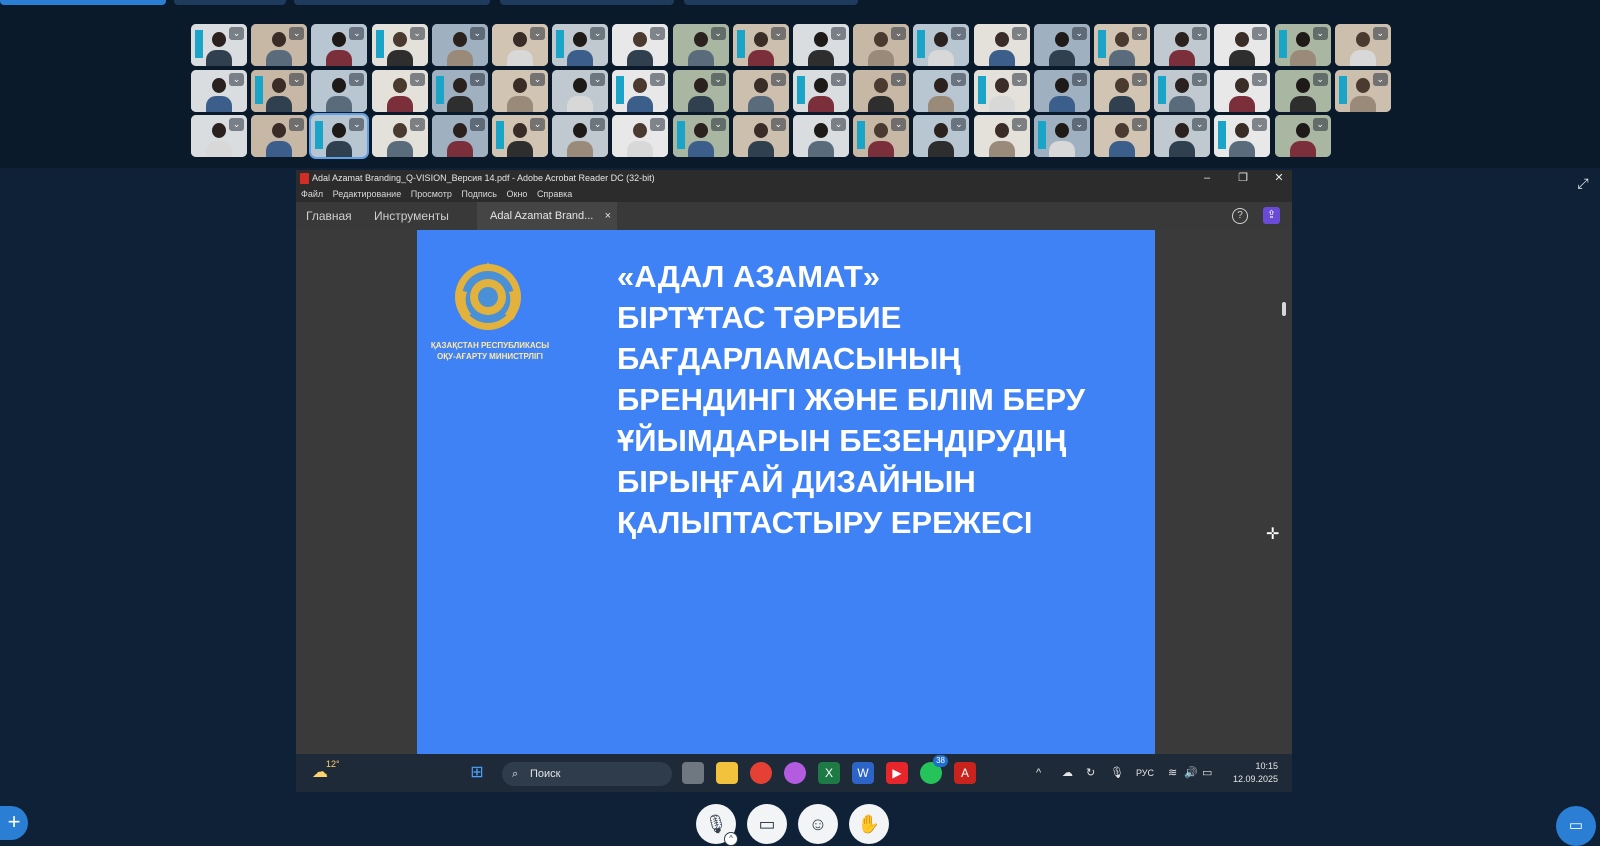  Describe the element at coordinates (1067, 773) in the screenshot. I see `cloud-icon: ☁` at that location.